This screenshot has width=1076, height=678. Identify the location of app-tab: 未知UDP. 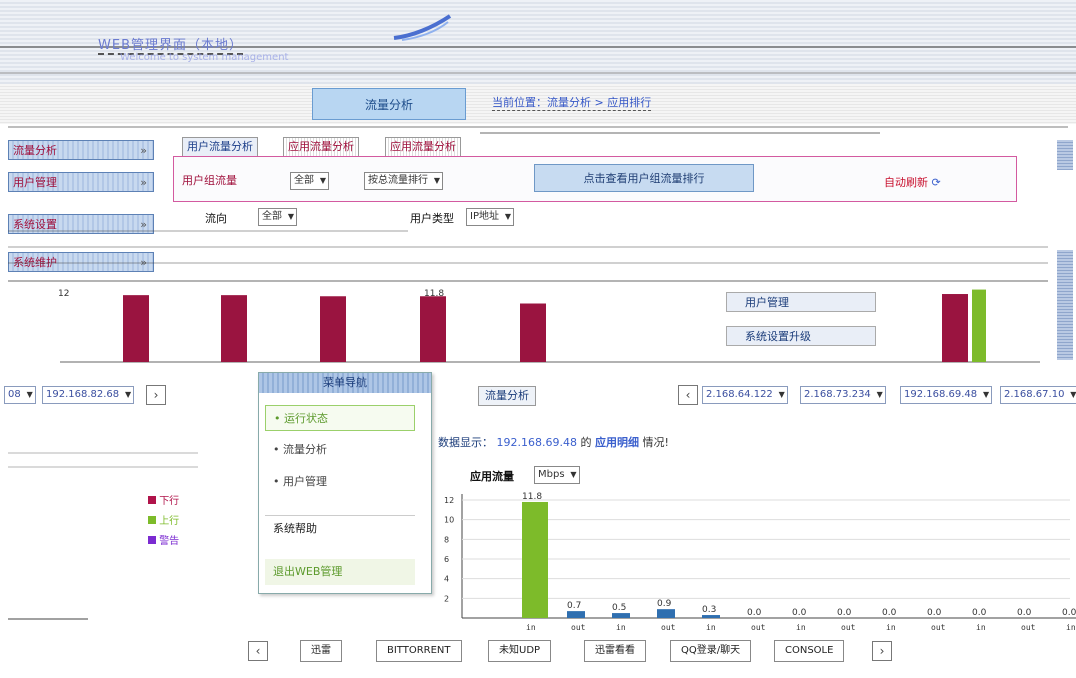
(520, 651).